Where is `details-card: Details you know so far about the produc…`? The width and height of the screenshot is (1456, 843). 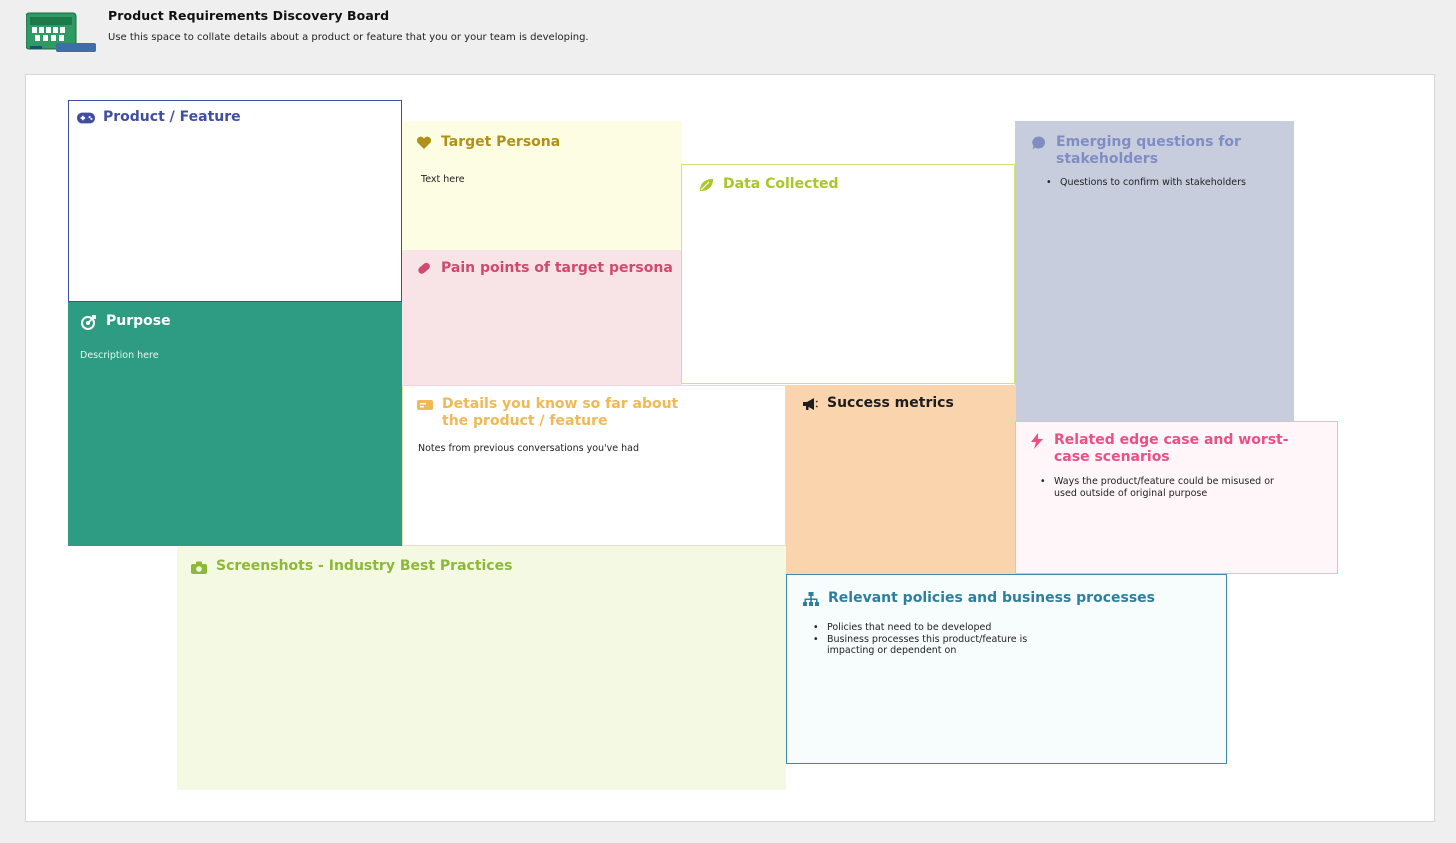 details-card: Details you know so far about the produc… is located at coordinates (594, 465).